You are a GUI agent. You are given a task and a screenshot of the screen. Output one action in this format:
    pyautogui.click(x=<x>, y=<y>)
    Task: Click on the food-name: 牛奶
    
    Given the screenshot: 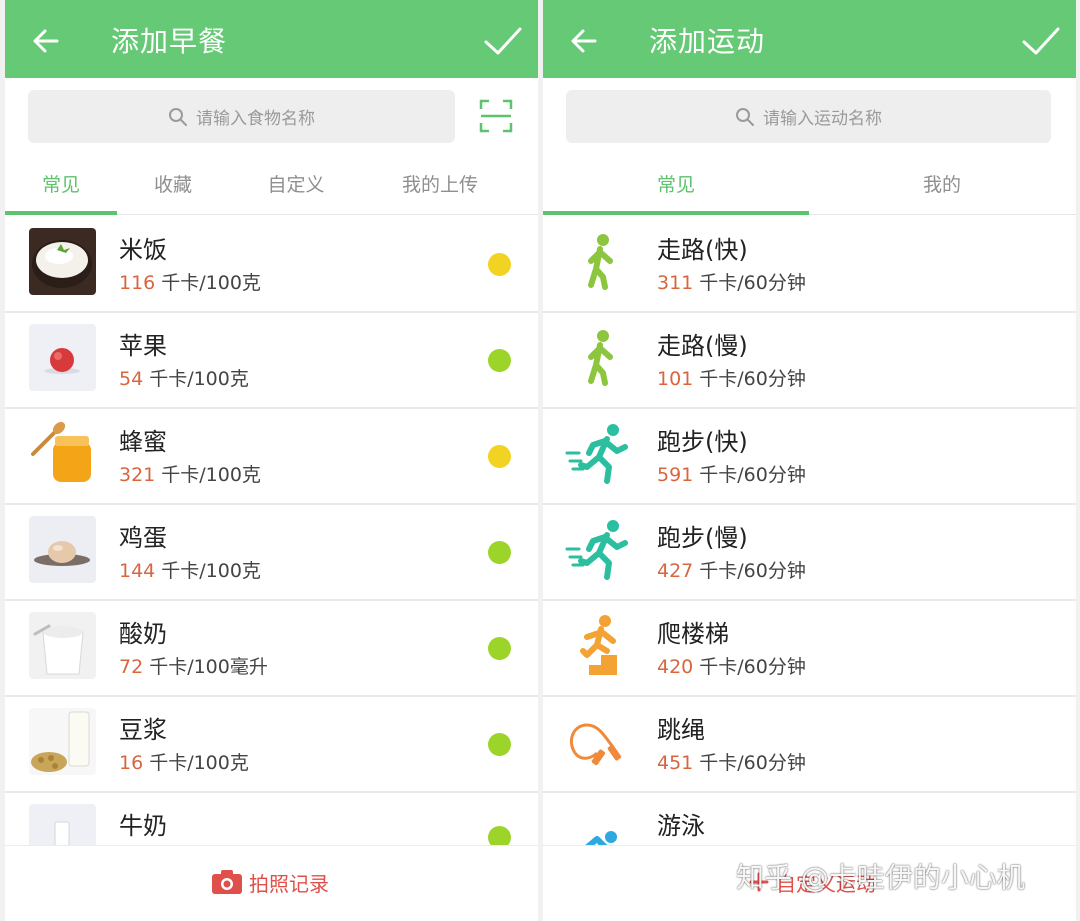 What is the action you would take?
    pyautogui.click(x=143, y=826)
    